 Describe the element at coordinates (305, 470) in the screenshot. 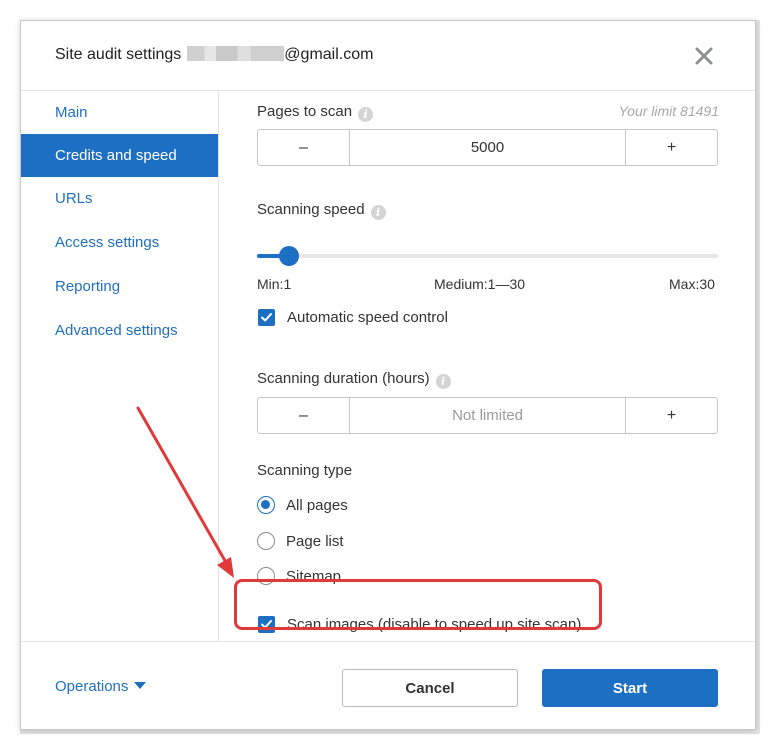

I see `scanning-type-label: Scanning type` at that location.